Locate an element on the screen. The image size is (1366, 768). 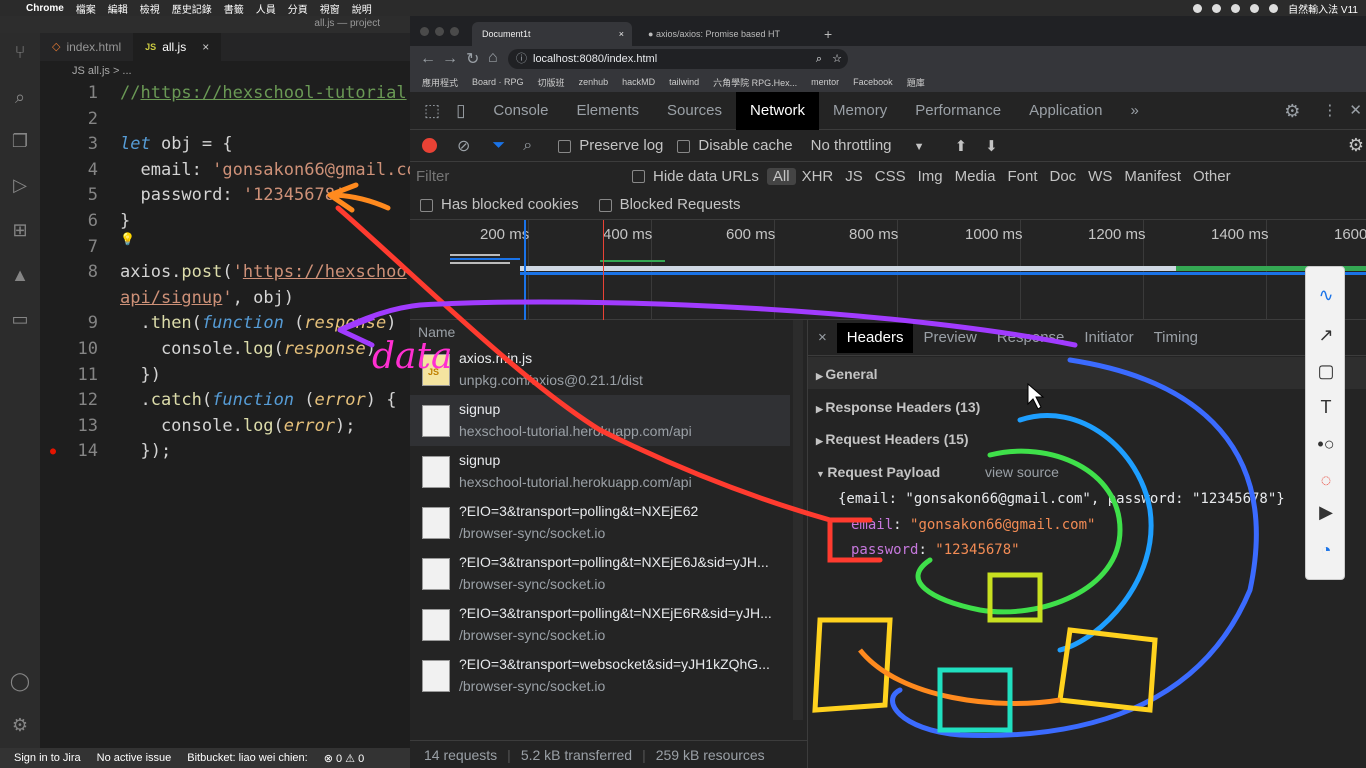
tab-timing: Timing is located at coordinates (1176, 338).